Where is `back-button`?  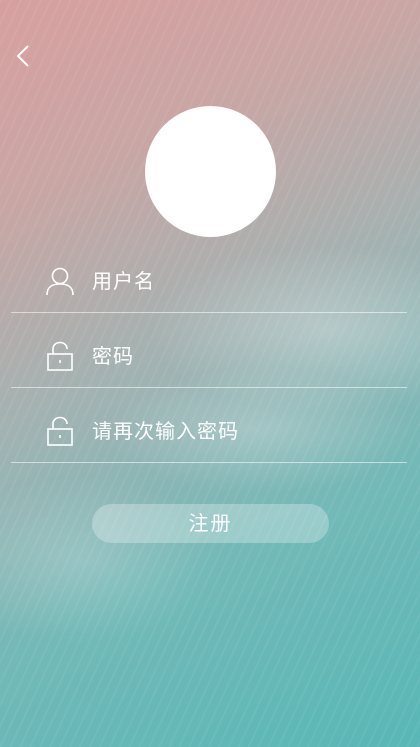
back-button is located at coordinates (24, 56).